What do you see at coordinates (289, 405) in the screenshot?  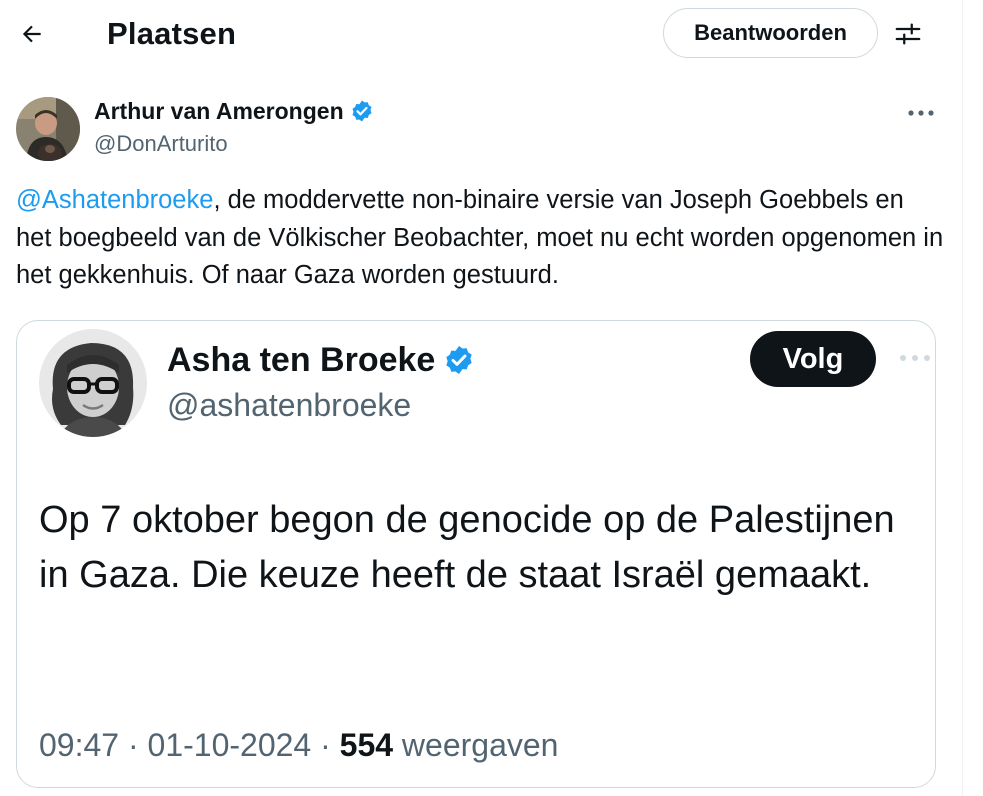 I see `quote-author-handle: @ashatenbroeke` at bounding box center [289, 405].